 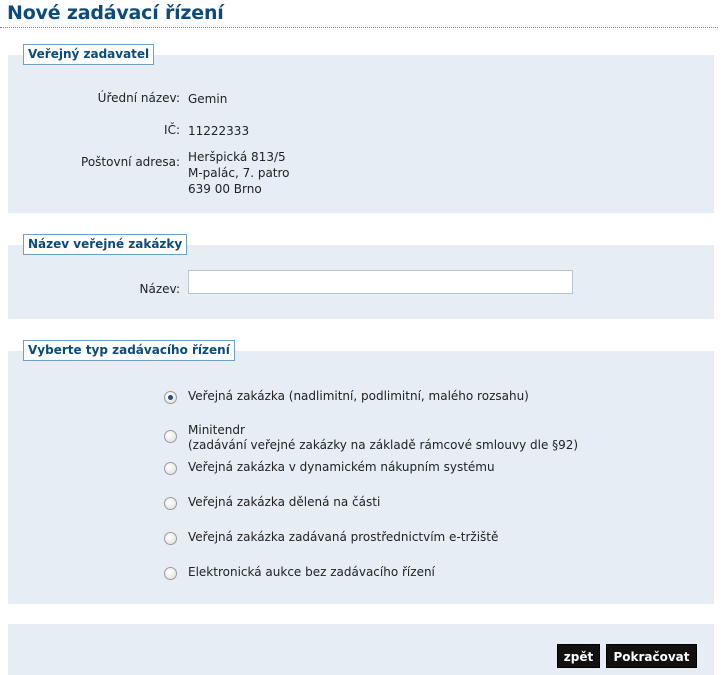 I want to click on address-label: Poštovní adresa:, so click(x=130, y=162).